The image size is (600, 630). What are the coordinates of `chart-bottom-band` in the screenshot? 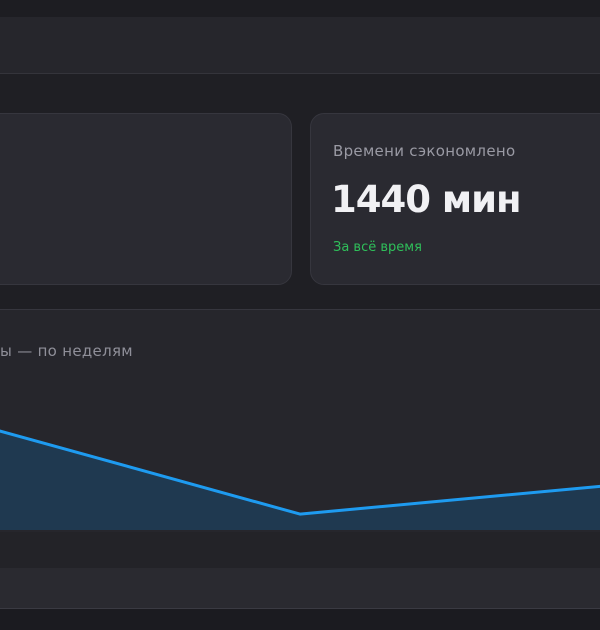 It's located at (300, 550).